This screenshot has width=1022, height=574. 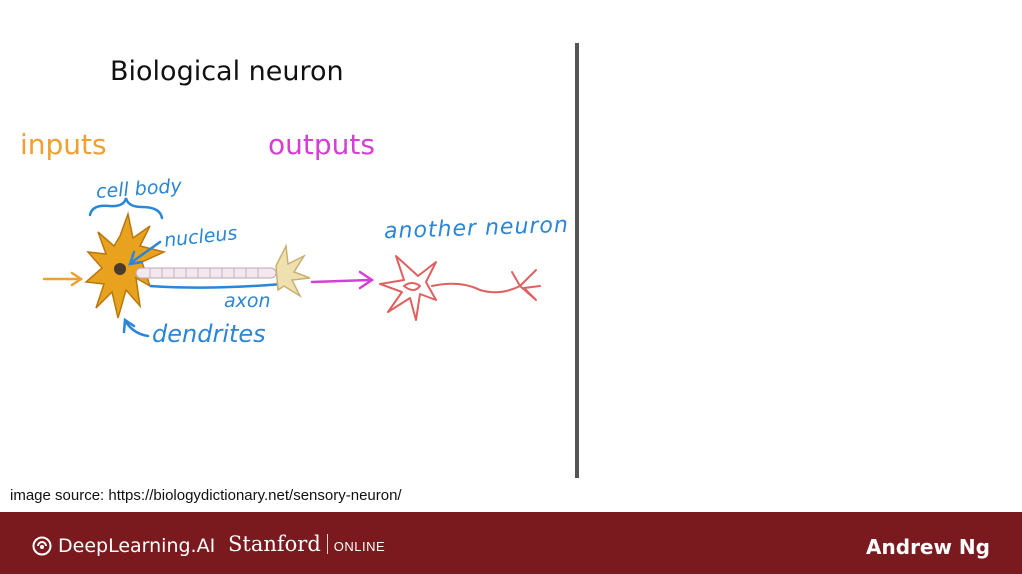 What do you see at coordinates (120, 269) in the screenshot?
I see `nucleus-dot` at bounding box center [120, 269].